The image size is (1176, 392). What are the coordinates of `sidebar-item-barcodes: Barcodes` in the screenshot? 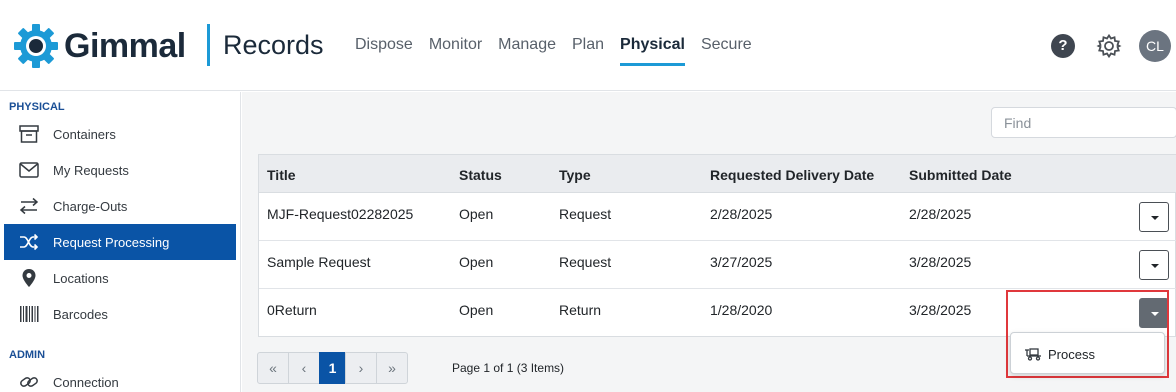 It's located at (120, 314).